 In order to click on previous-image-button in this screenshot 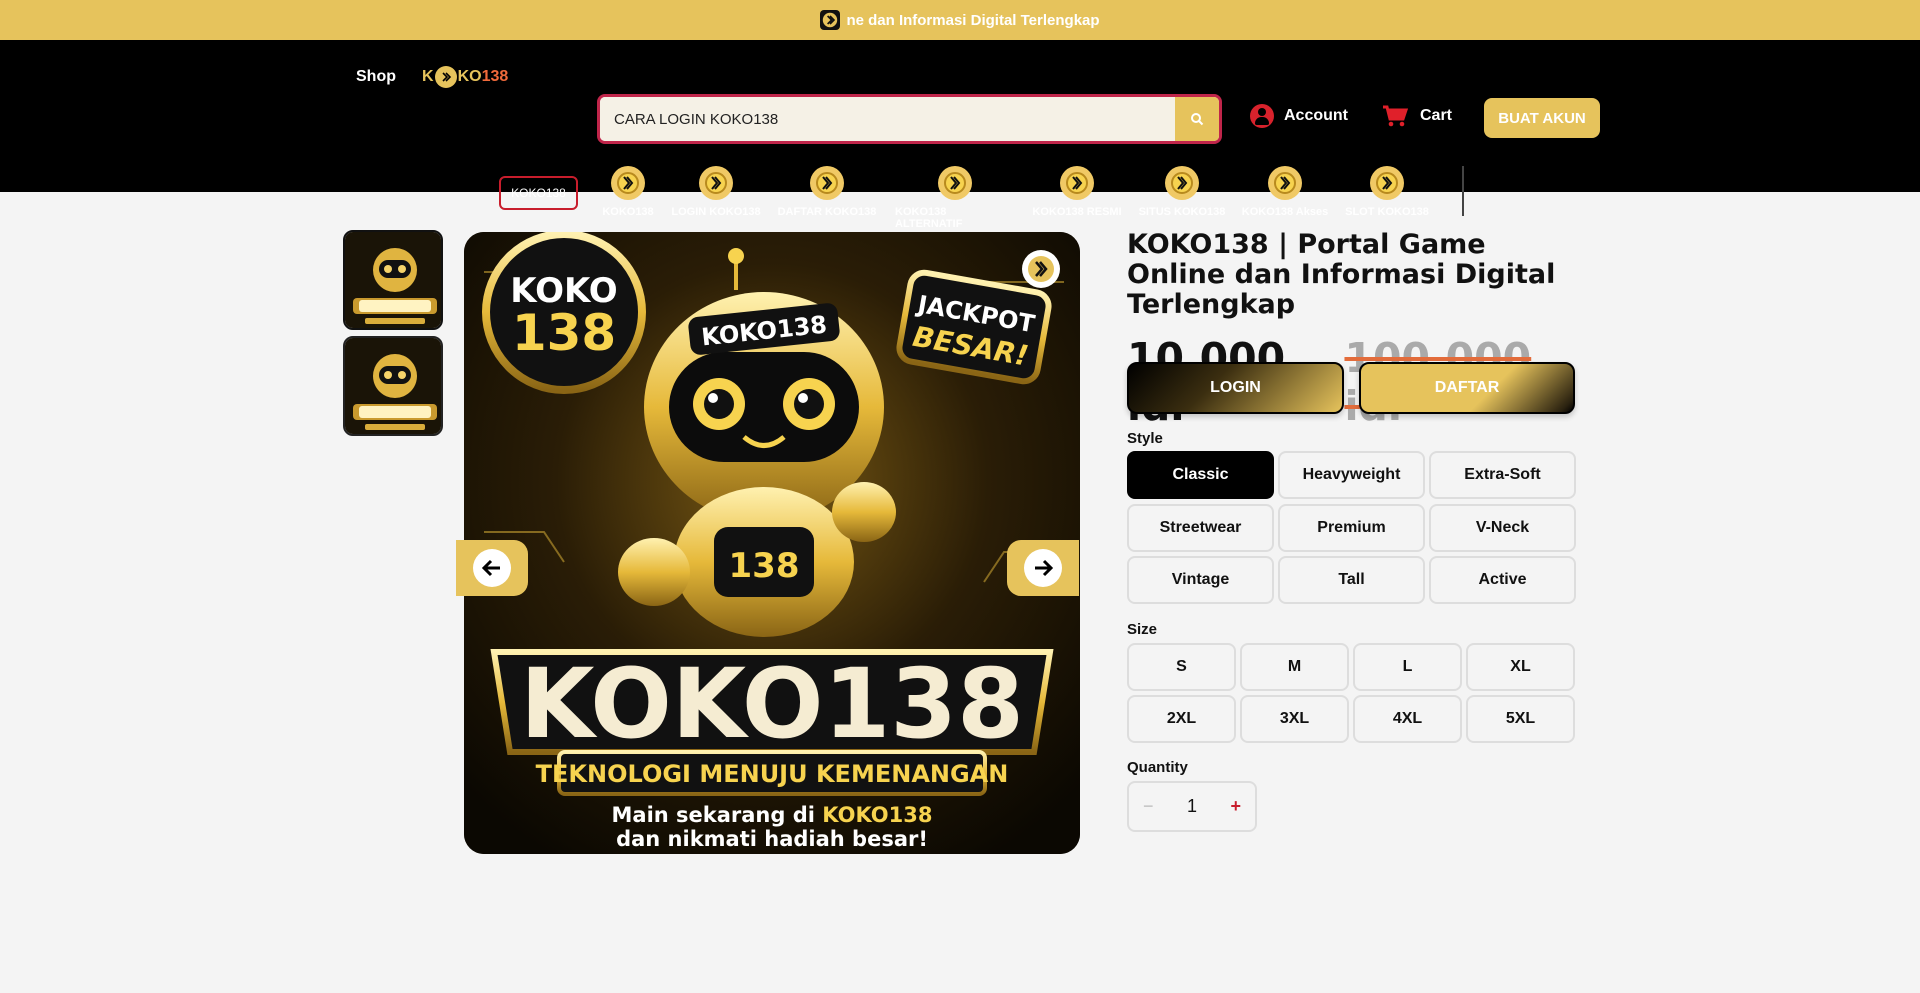, I will do `click(492, 568)`.